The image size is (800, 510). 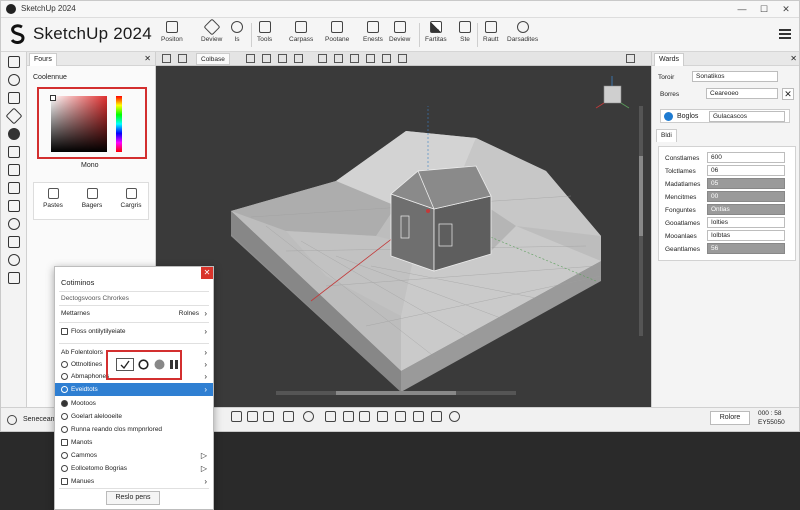 What do you see at coordinates (735, 76) in the screenshot?
I see `toroir-select: Sonatikos` at bounding box center [735, 76].